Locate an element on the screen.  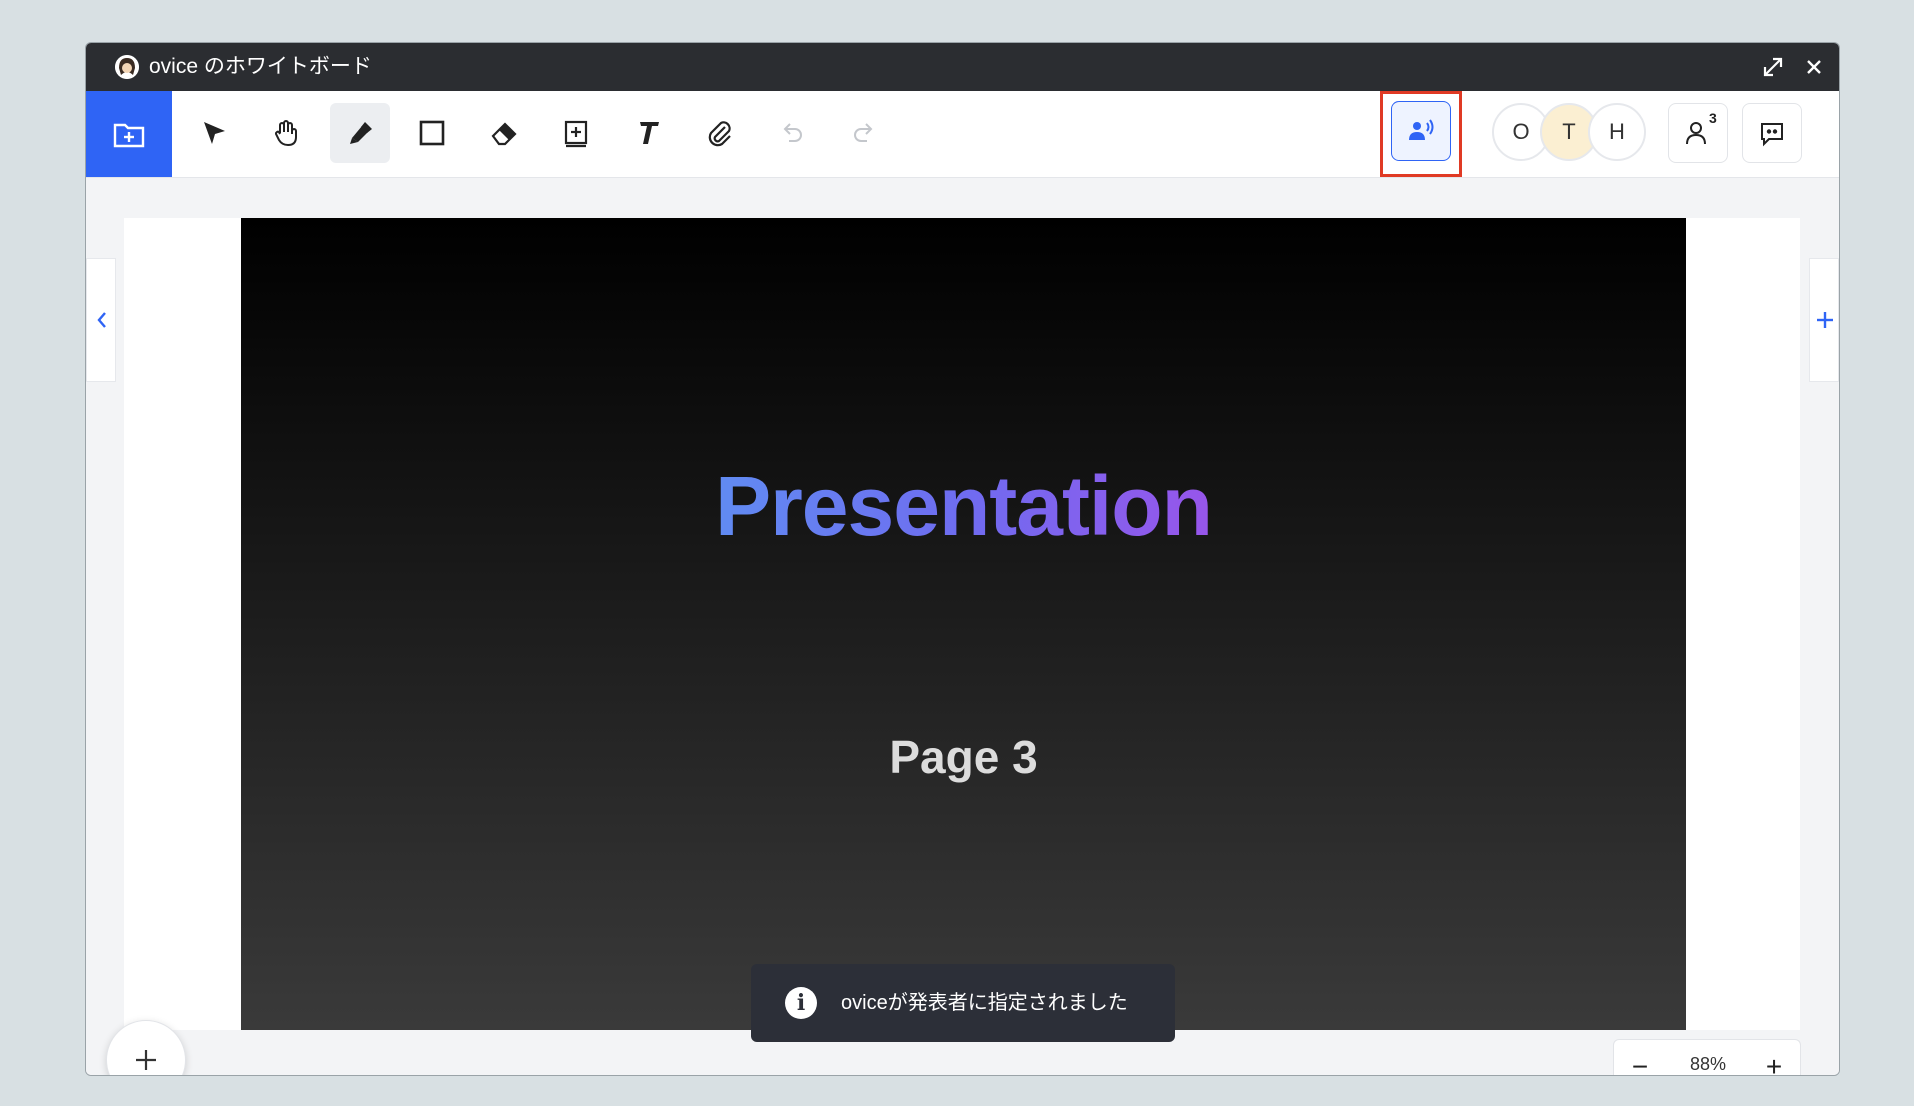
redo-button is located at coordinates (864, 133).